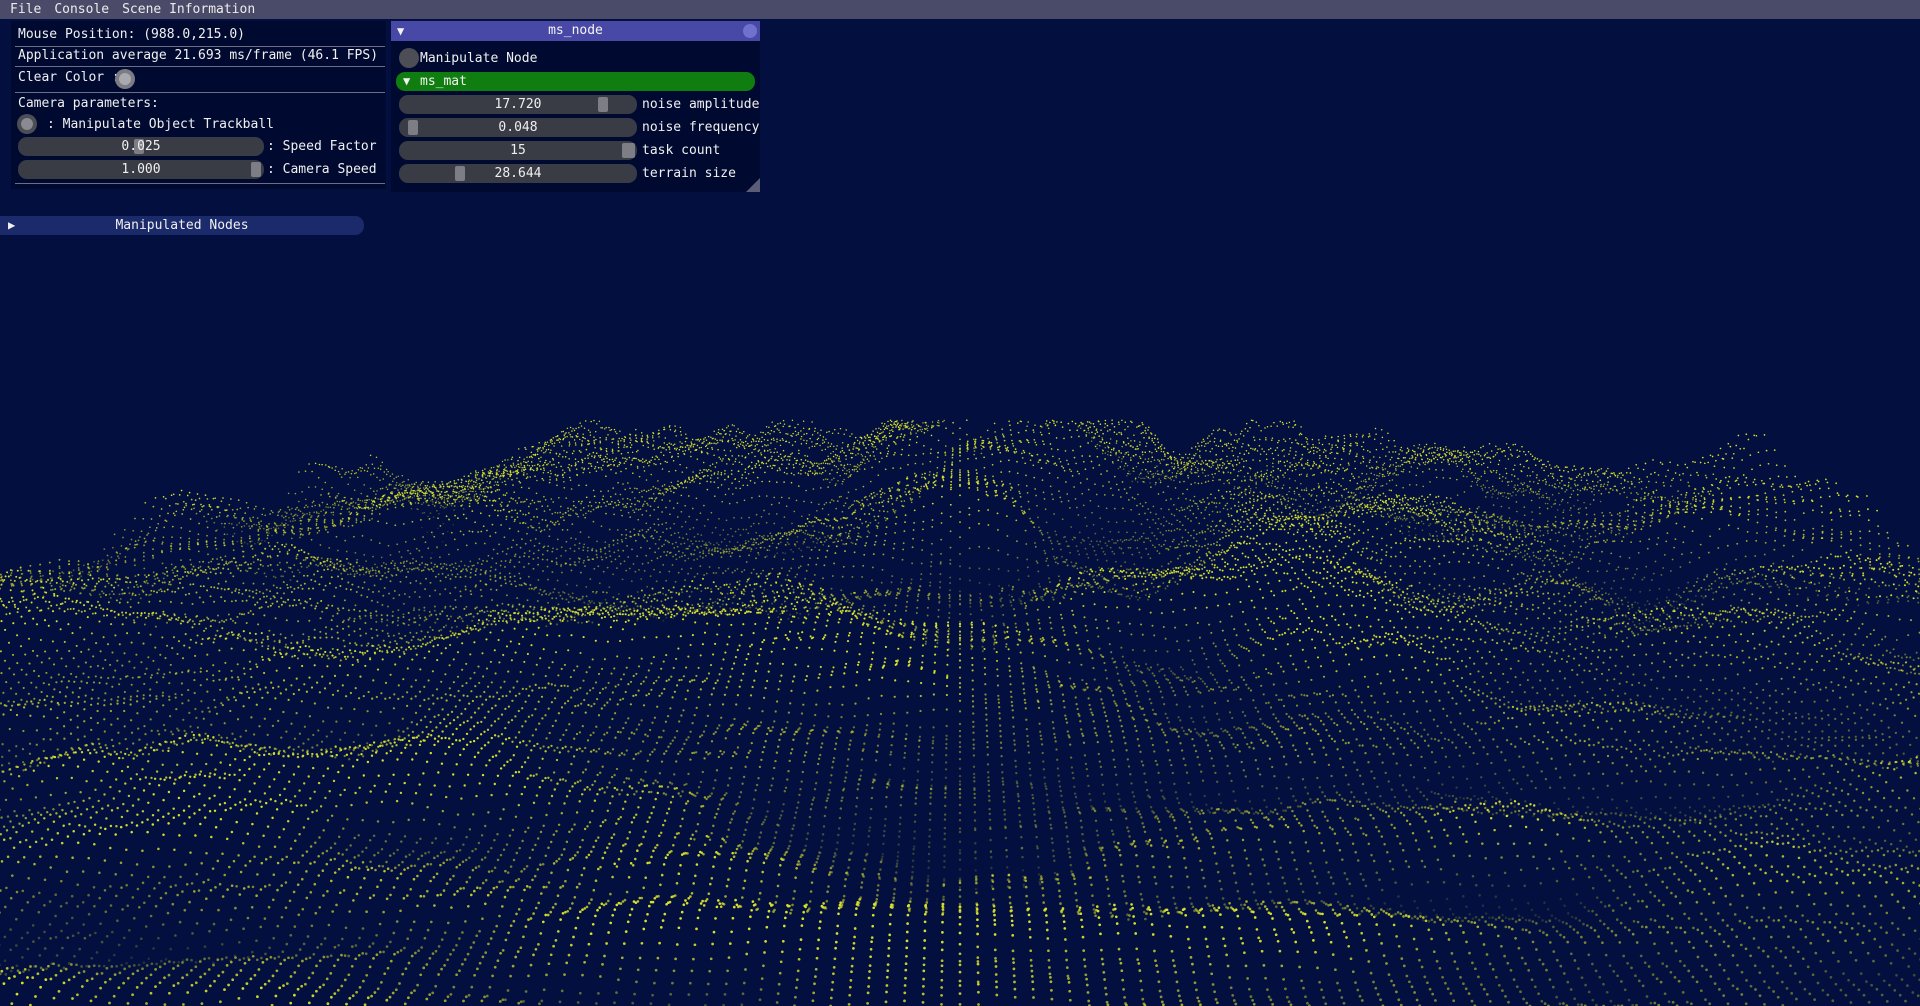  I want to click on task-count-slider: 15, so click(518, 150).